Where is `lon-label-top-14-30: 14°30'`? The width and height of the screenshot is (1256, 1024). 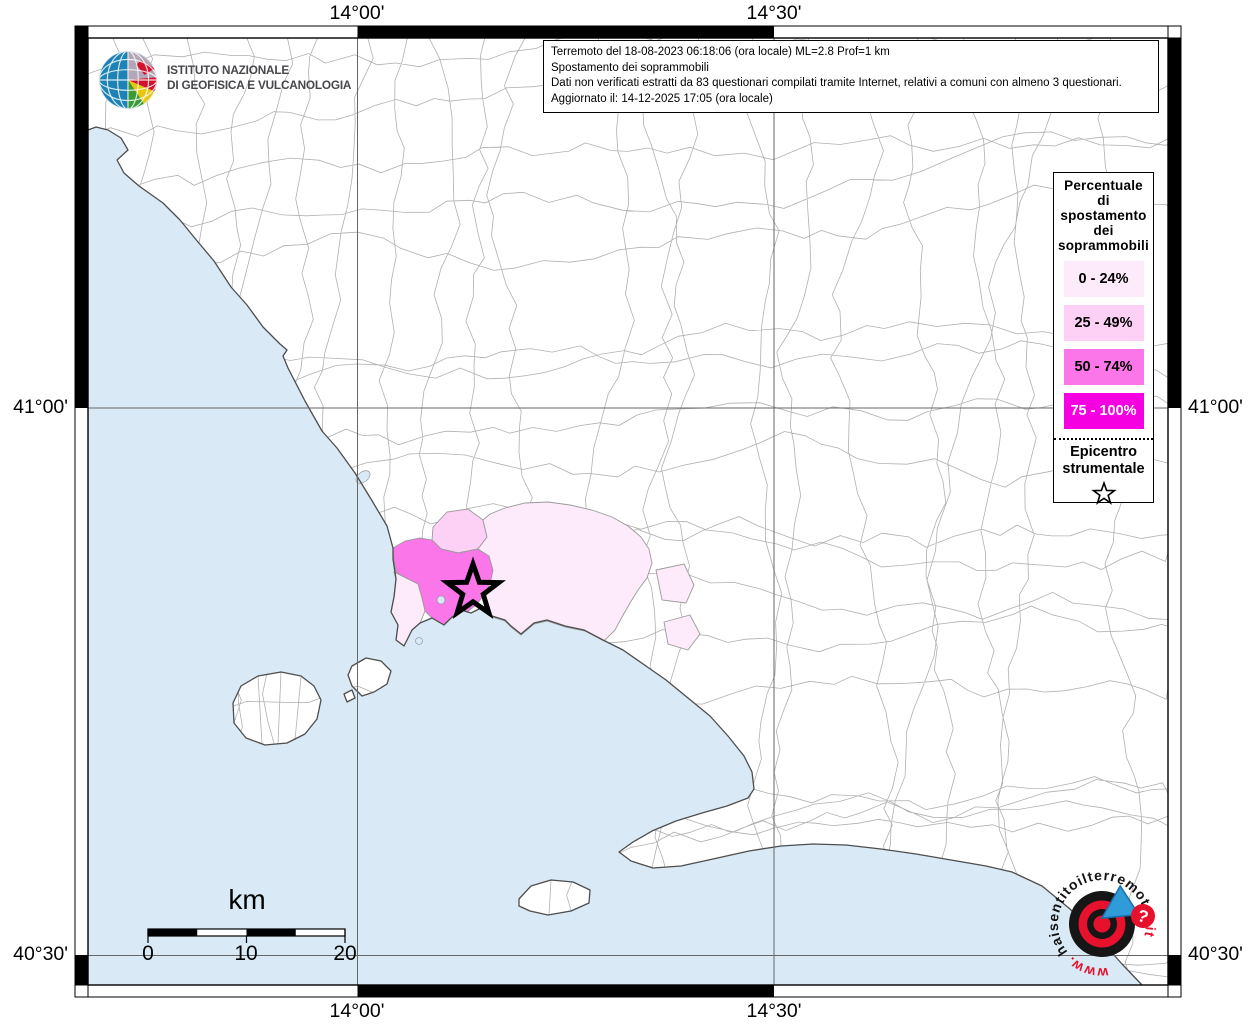
lon-label-top-14-30: 14°30' is located at coordinates (774, 13).